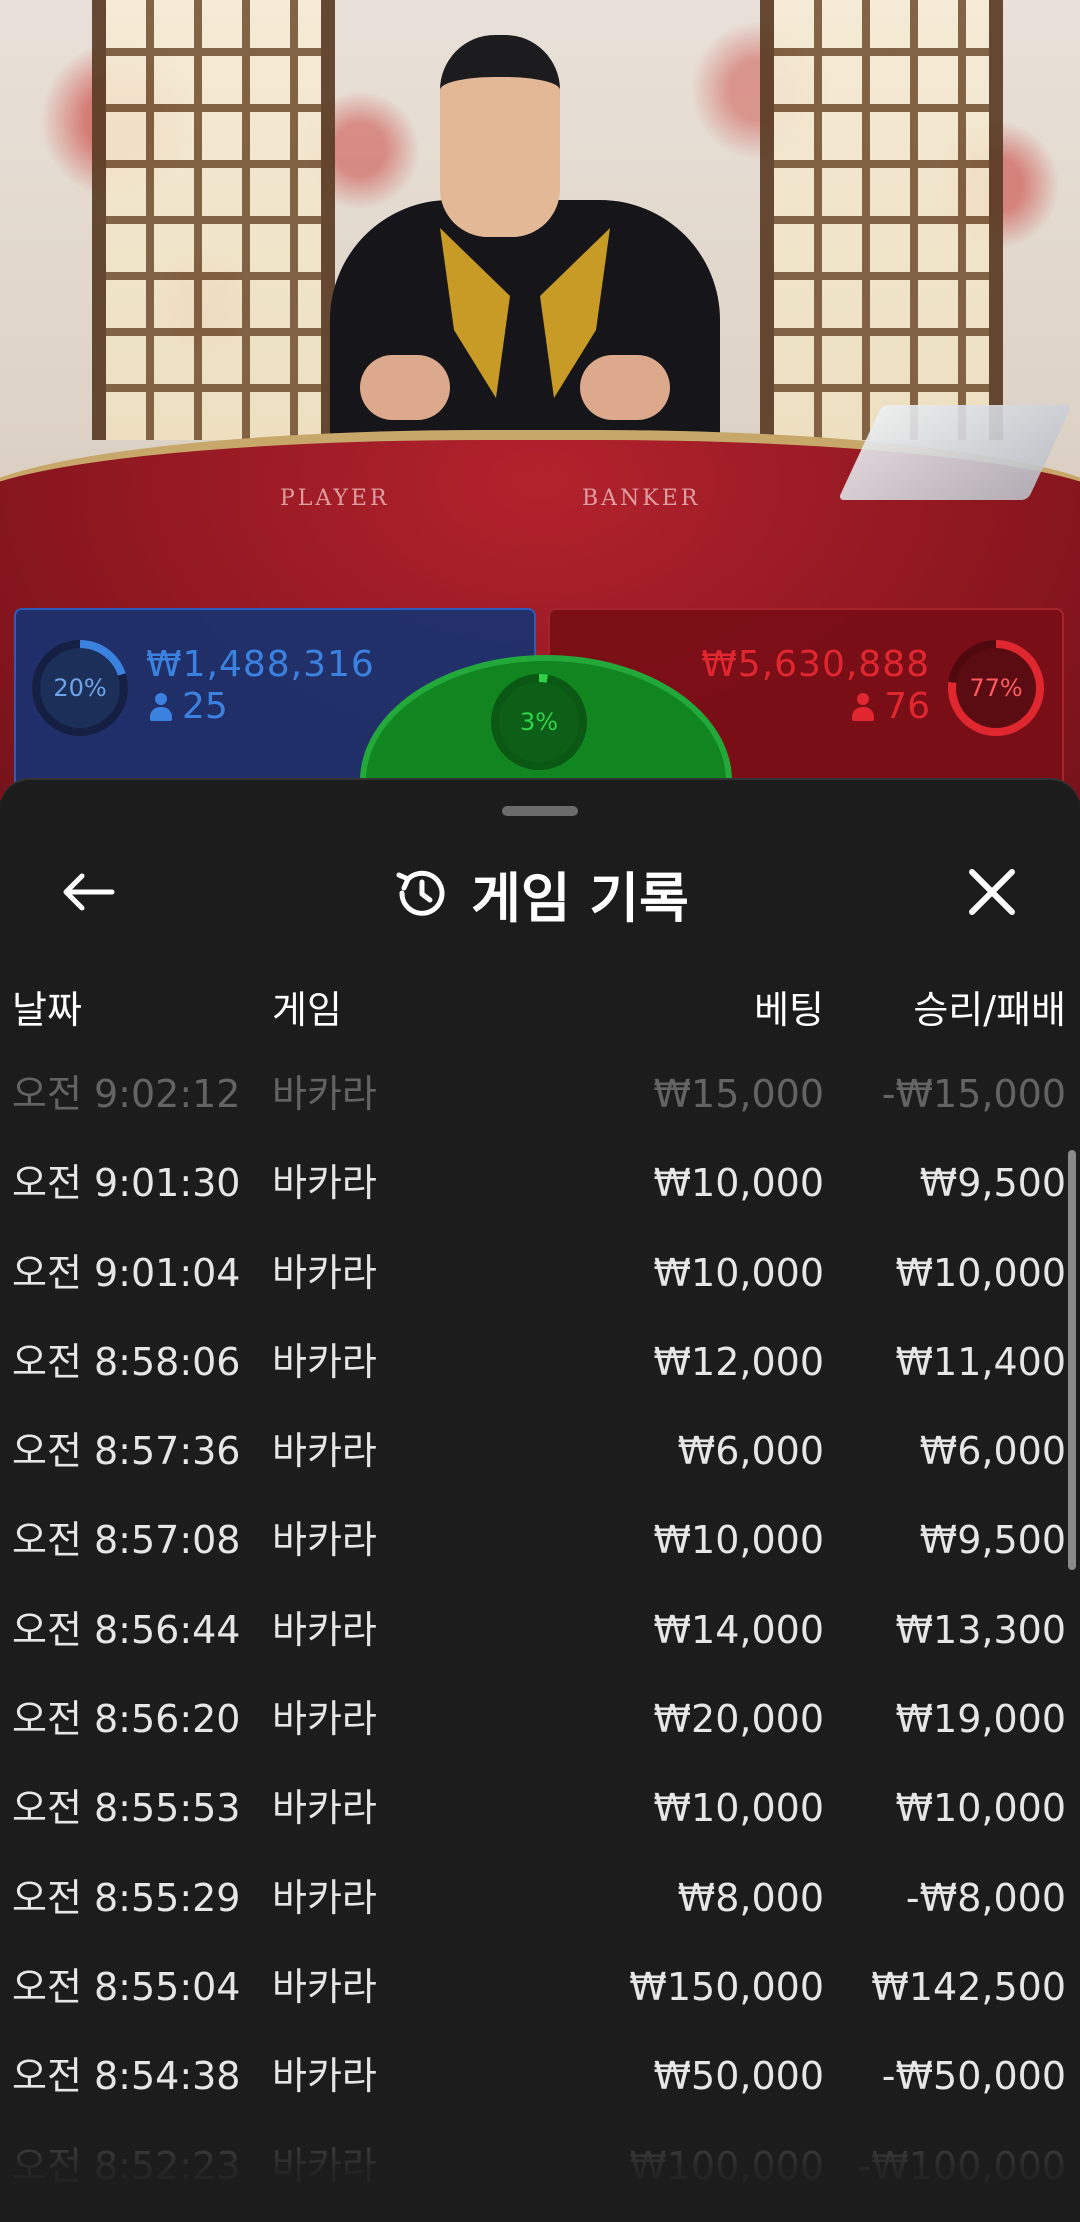  What do you see at coordinates (205, 706) in the screenshot?
I see `player-count-value: 25` at bounding box center [205, 706].